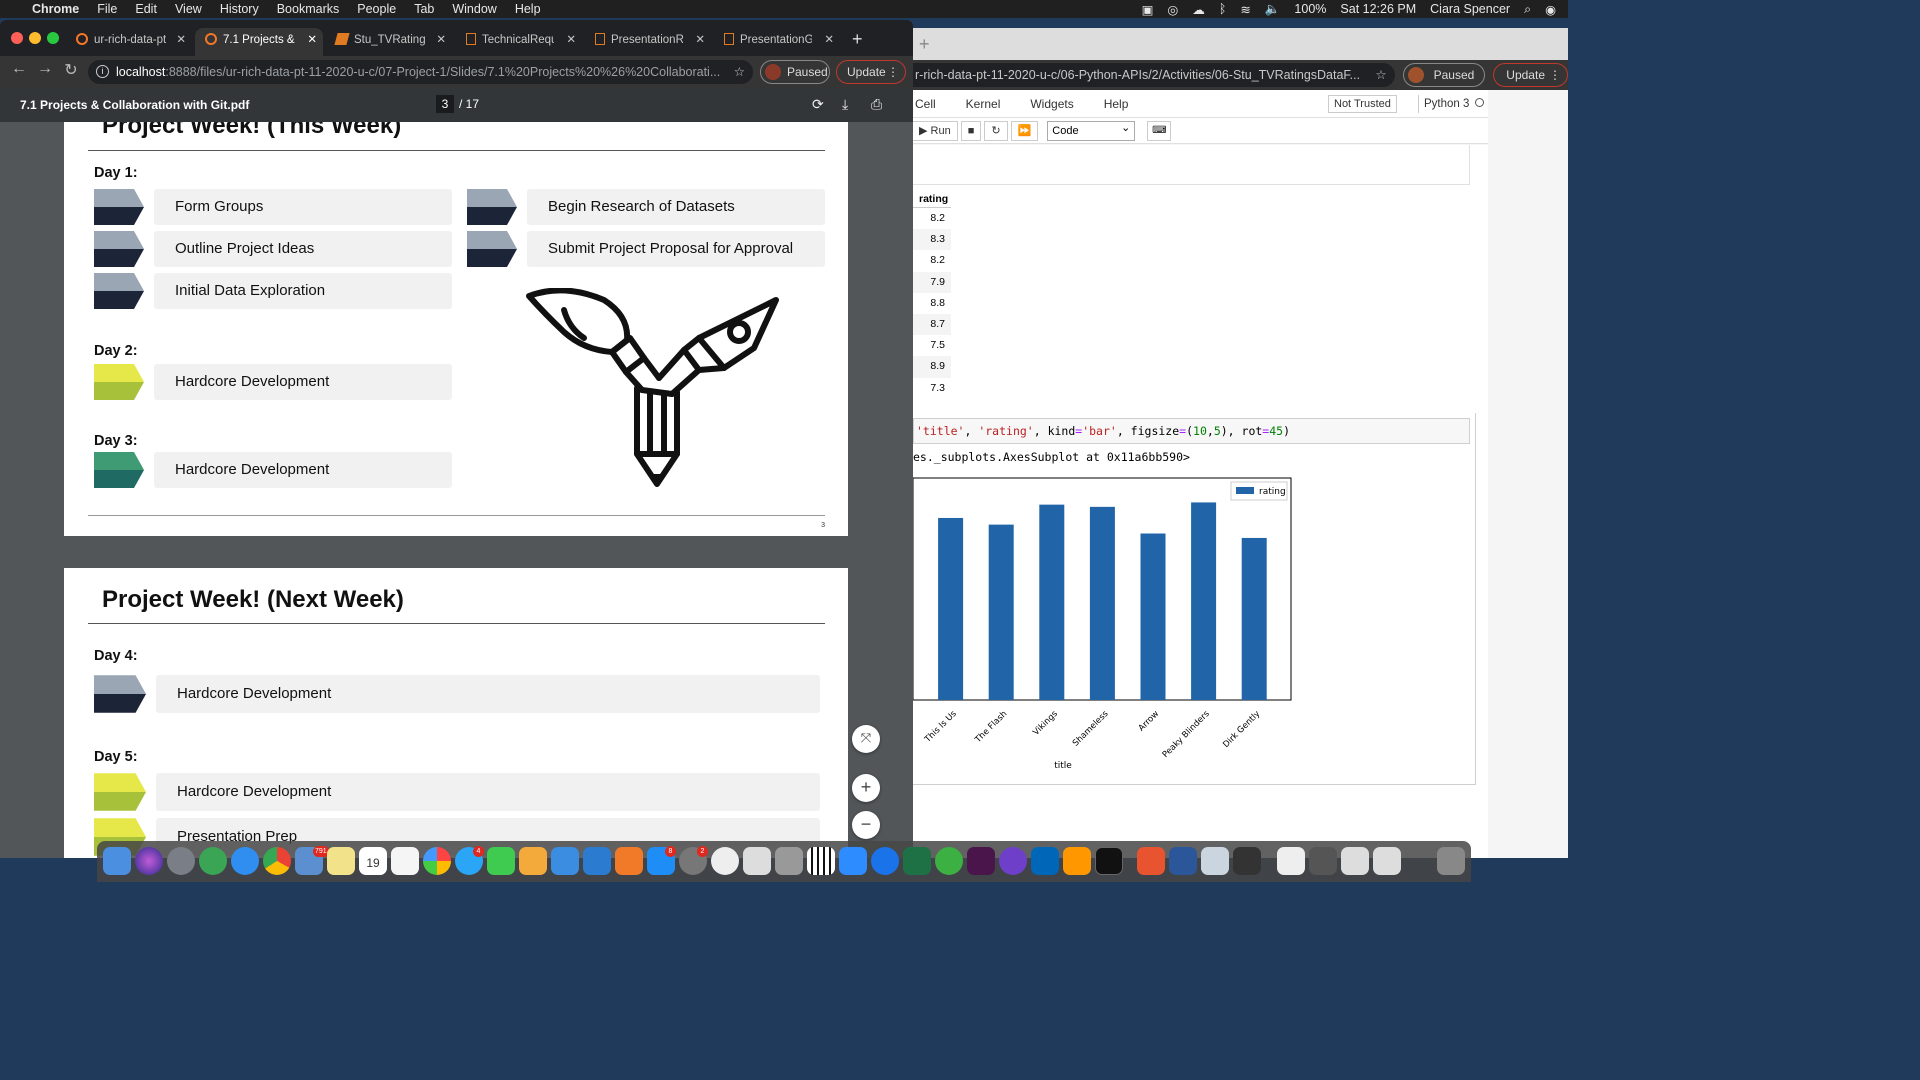 This screenshot has height=1080, width=1920. I want to click on not-trusted-badge: Not Trusted, so click(1362, 104).